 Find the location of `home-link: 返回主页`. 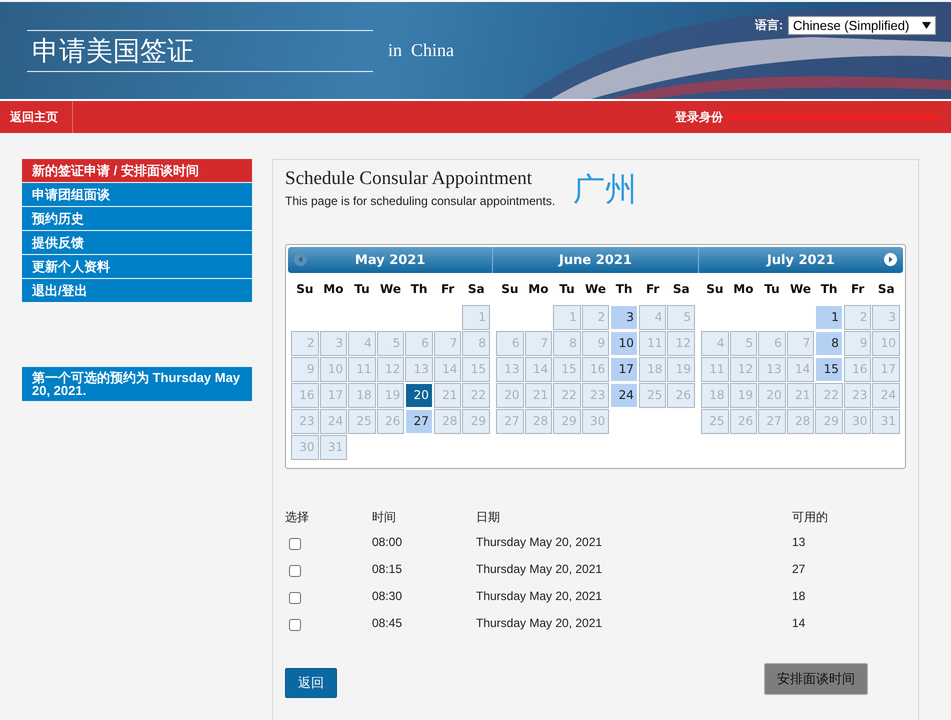

home-link: 返回主页 is located at coordinates (36, 117).